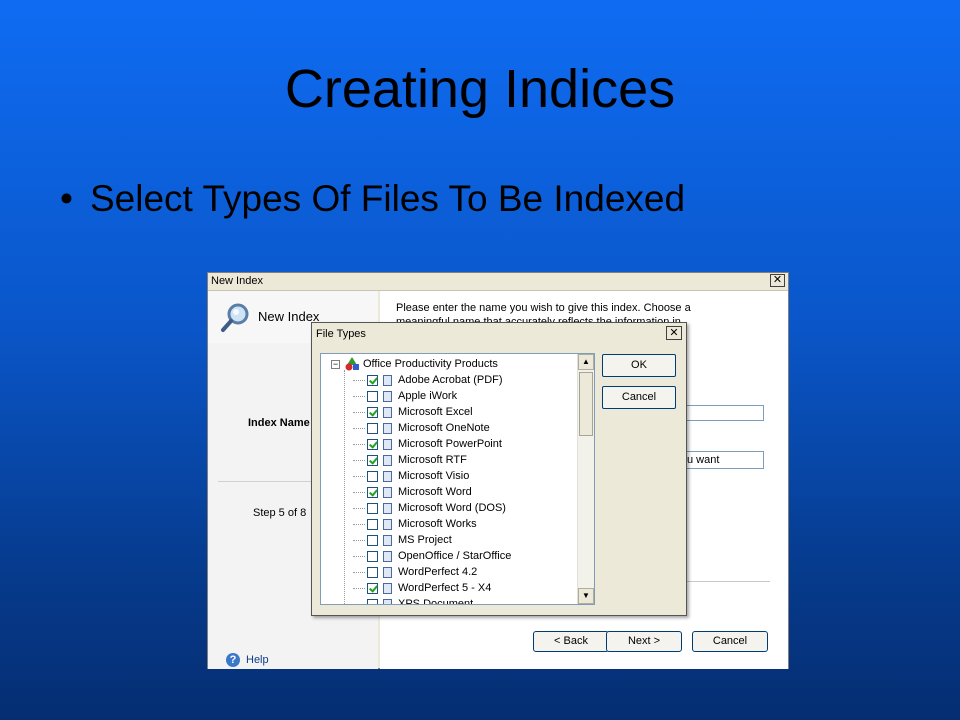 The width and height of the screenshot is (960, 720). What do you see at coordinates (432, 460) in the screenshot?
I see `file-type-label: Microsoft RTF` at bounding box center [432, 460].